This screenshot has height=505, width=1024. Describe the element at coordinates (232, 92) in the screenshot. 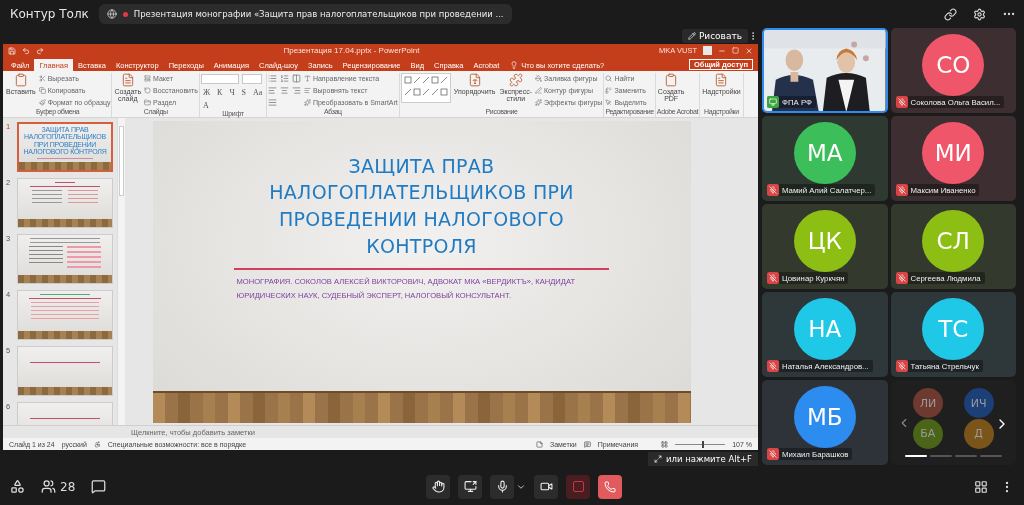

I see `format-button: Ч` at that location.